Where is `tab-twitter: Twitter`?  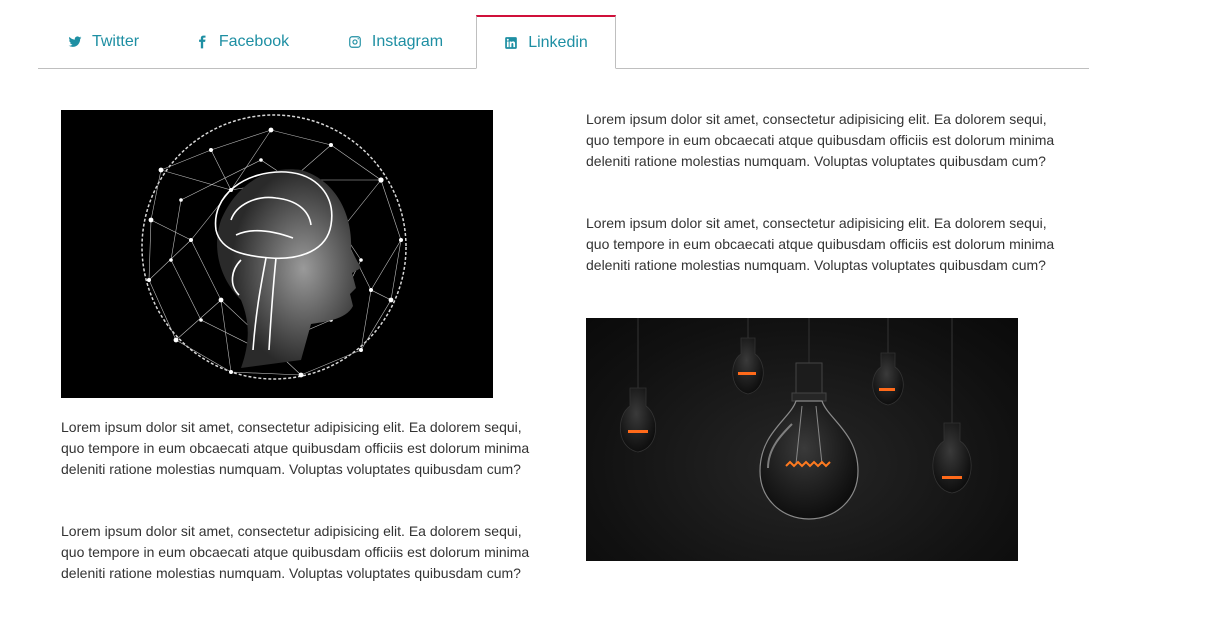
tab-twitter: Twitter is located at coordinates (103, 41).